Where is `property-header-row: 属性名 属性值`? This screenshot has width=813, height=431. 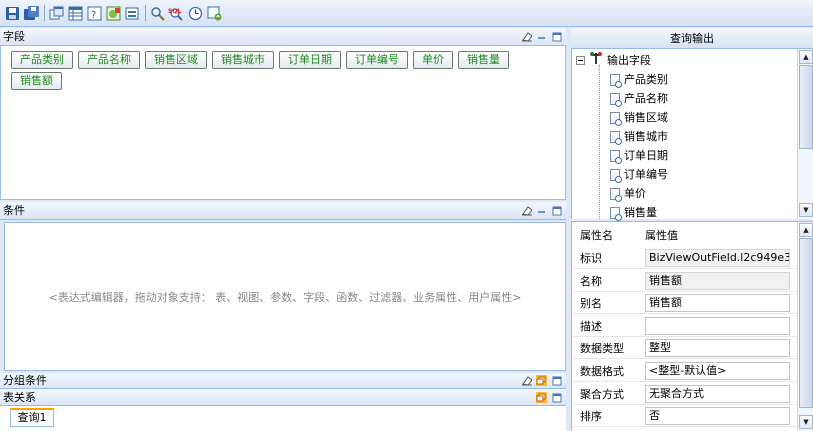
property-header-row: 属性名 属性值 is located at coordinates (685, 234).